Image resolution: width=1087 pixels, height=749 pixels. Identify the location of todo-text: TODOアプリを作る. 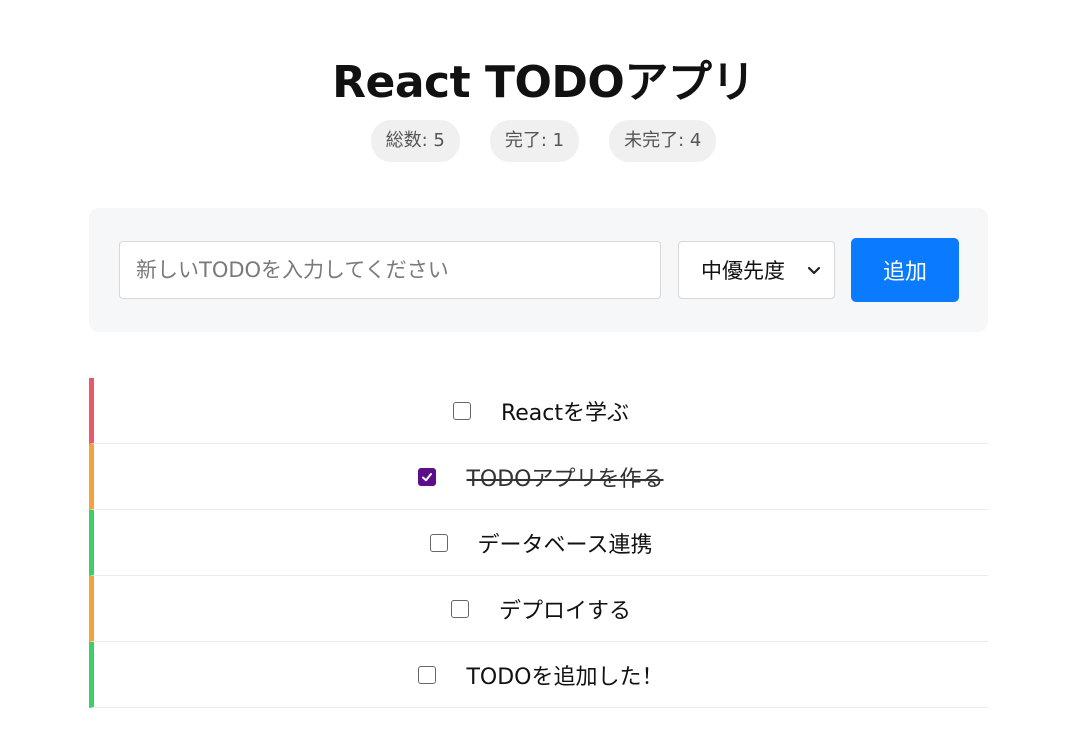
(565, 479).